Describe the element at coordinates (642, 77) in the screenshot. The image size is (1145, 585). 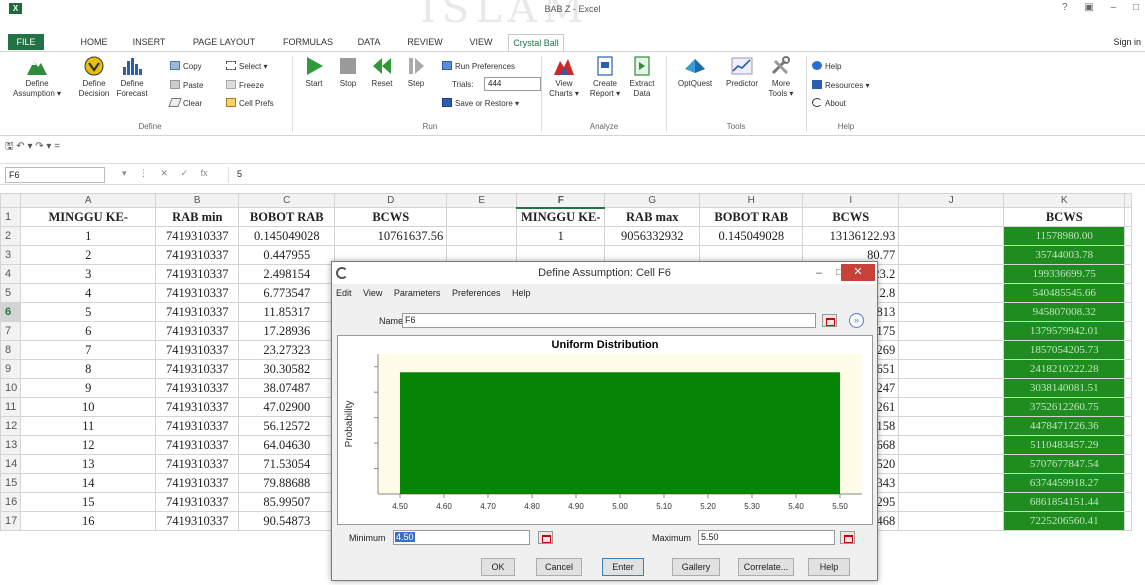
I see `extract-data-button: Extract Data` at that location.